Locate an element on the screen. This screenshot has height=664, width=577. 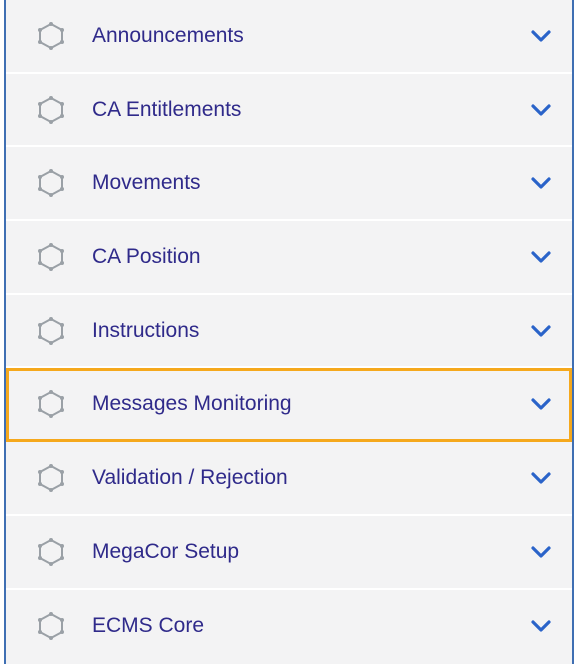
menu-item-announcements: Announcements is located at coordinates (289, 37).